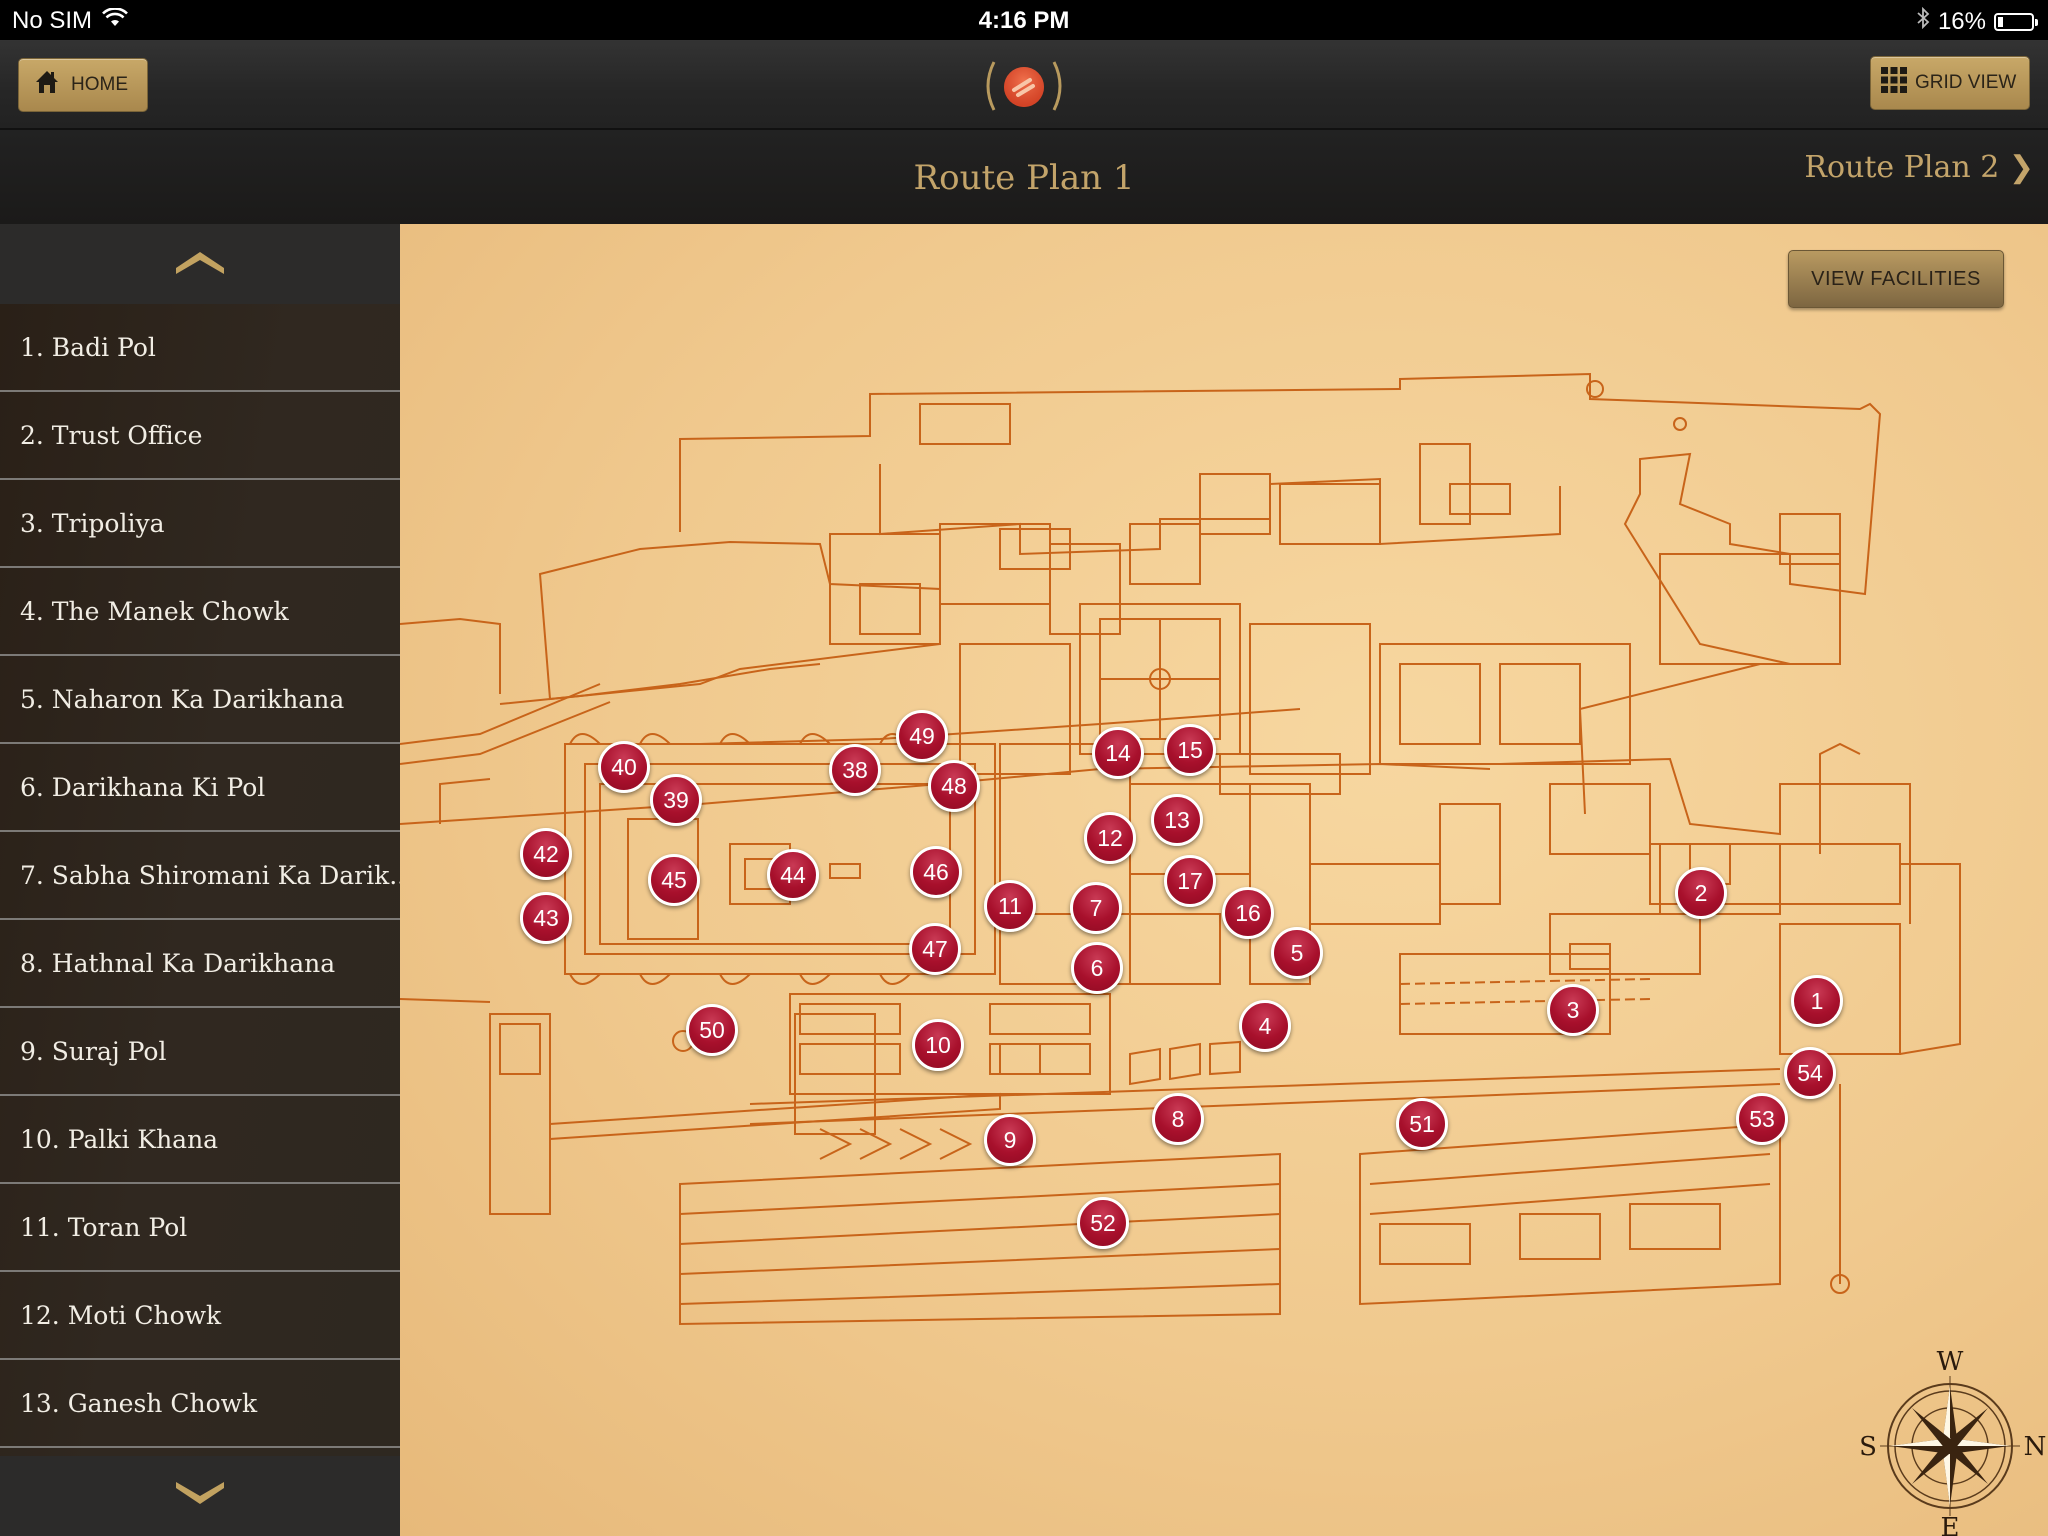 The image size is (2048, 1536). I want to click on map-marker-4: 4, so click(1265, 1026).